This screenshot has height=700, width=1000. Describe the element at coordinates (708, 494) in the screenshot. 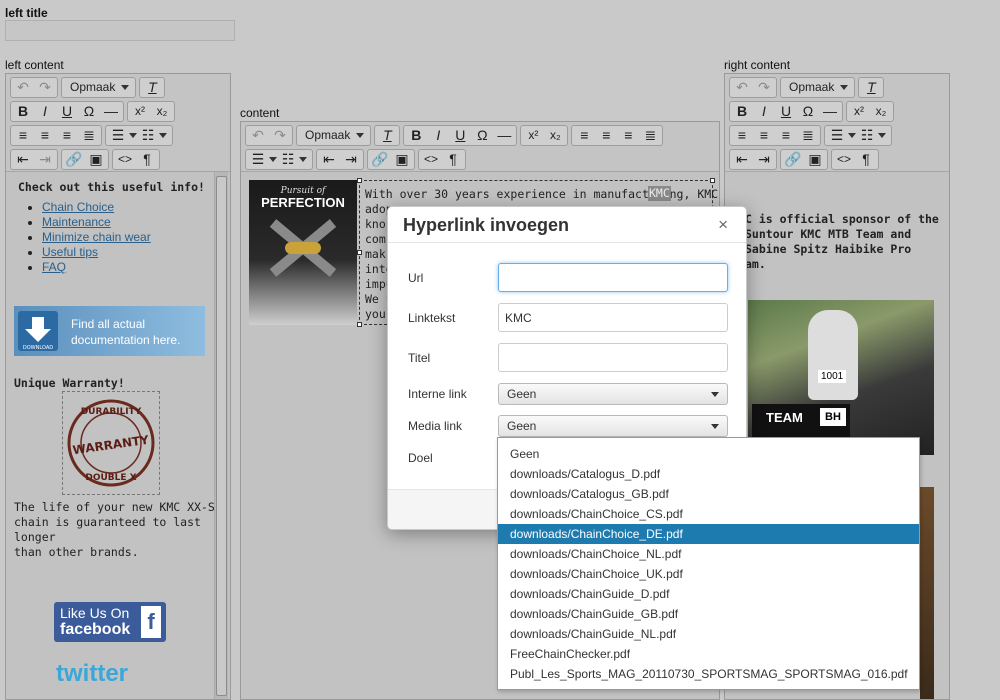

I see `media-option: downloads/Catalogus_GB.pdf` at that location.